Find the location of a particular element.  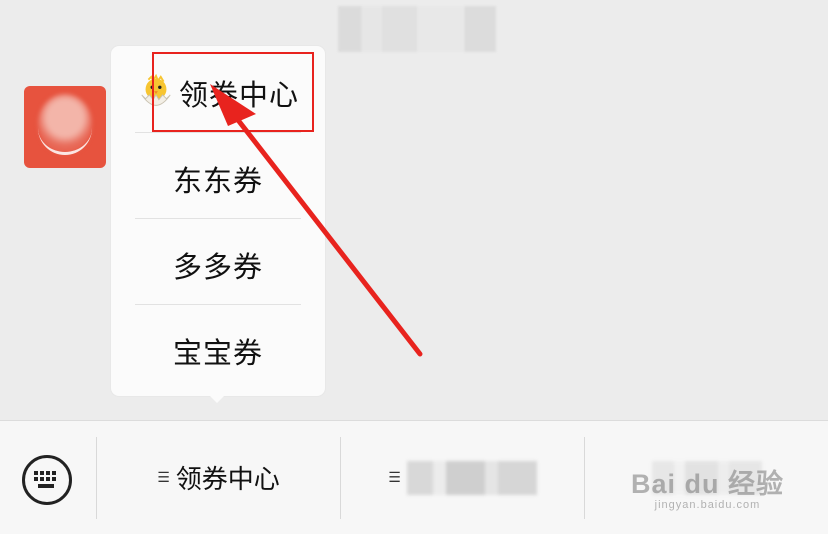

watermark-main: Bai du 经验 is located at coordinates (707, 484).